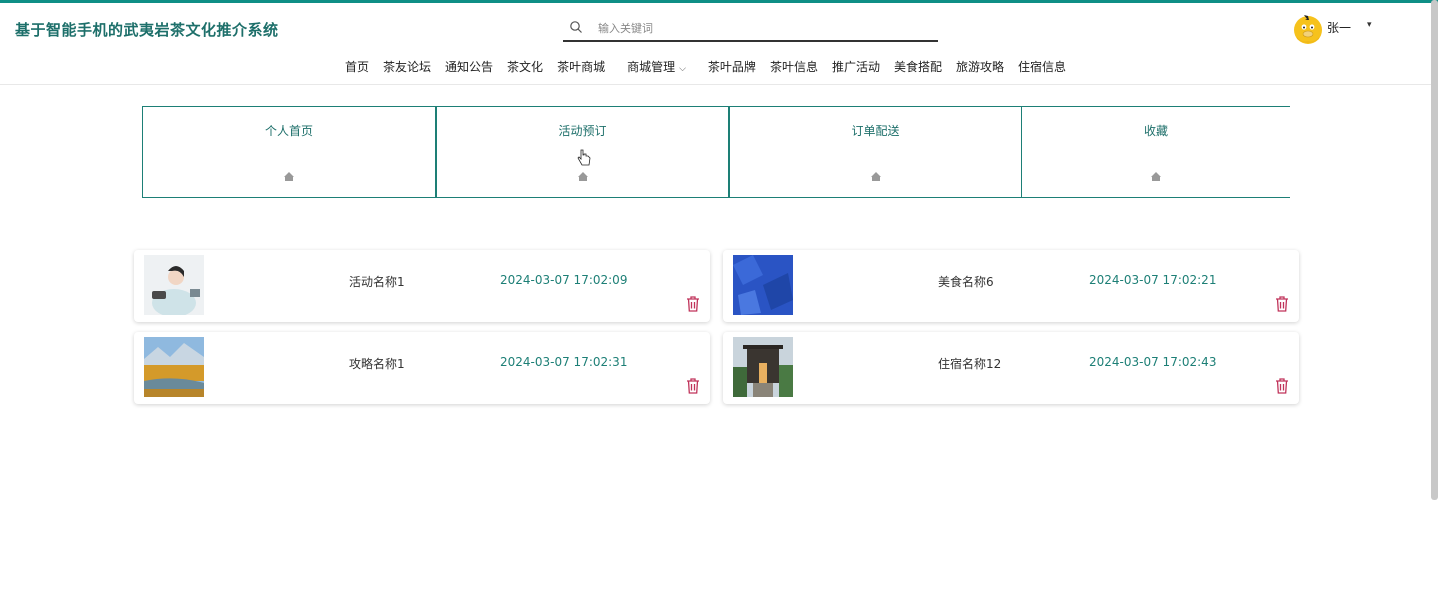 The width and height of the screenshot is (1438, 613). I want to click on nav-item-lodging: 住宿信息, so click(1042, 68).